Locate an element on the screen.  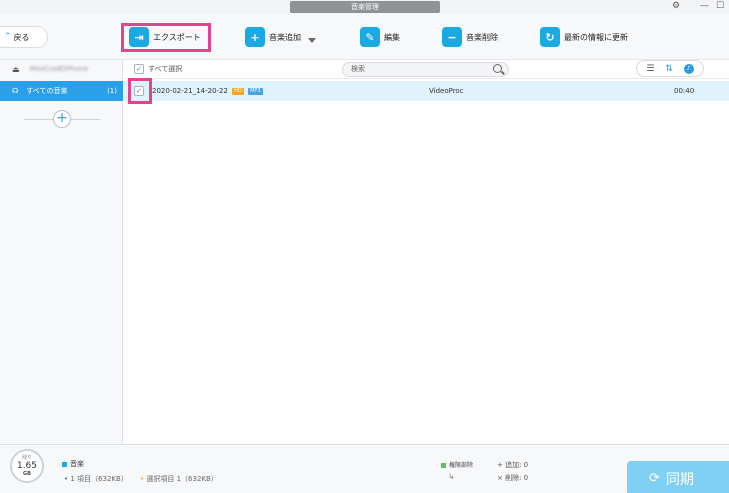
sync-icon: ⟳ is located at coordinates (654, 478).